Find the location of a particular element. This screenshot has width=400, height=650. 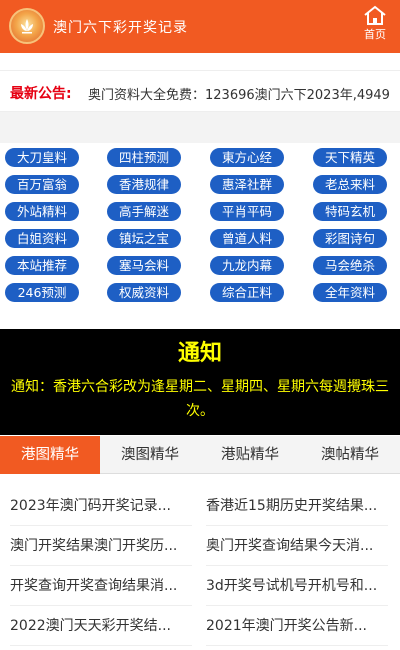

notice-marquee-text: 奥门资料大全免费：123696澳门六下2023年,4949 is located at coordinates (239, 93).